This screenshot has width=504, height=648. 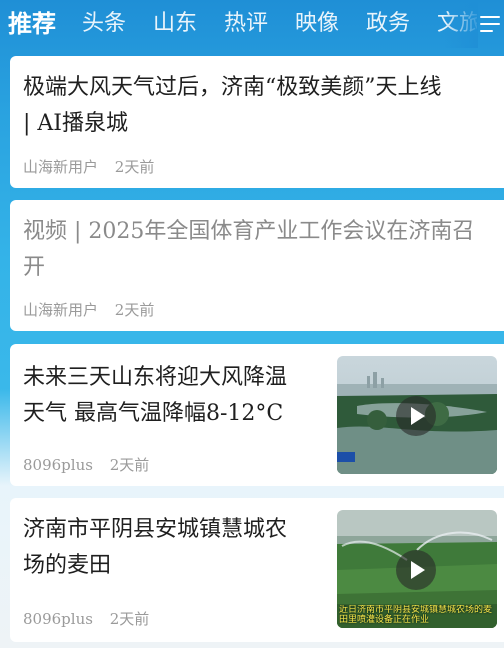 What do you see at coordinates (232, 106) in the screenshot?
I see `news-title: 极端大风天气过后，济南“极致美颜”天上线 | AI播泉城` at bounding box center [232, 106].